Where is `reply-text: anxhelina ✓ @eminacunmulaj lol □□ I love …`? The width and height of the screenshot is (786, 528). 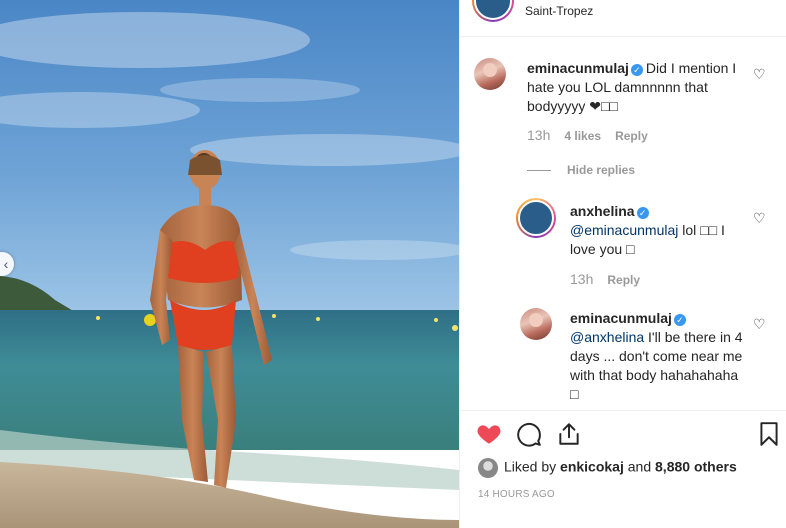
reply-text: anxhelina ✓ @eminacunmulaj lol □□ I love … is located at coordinates (657, 230).